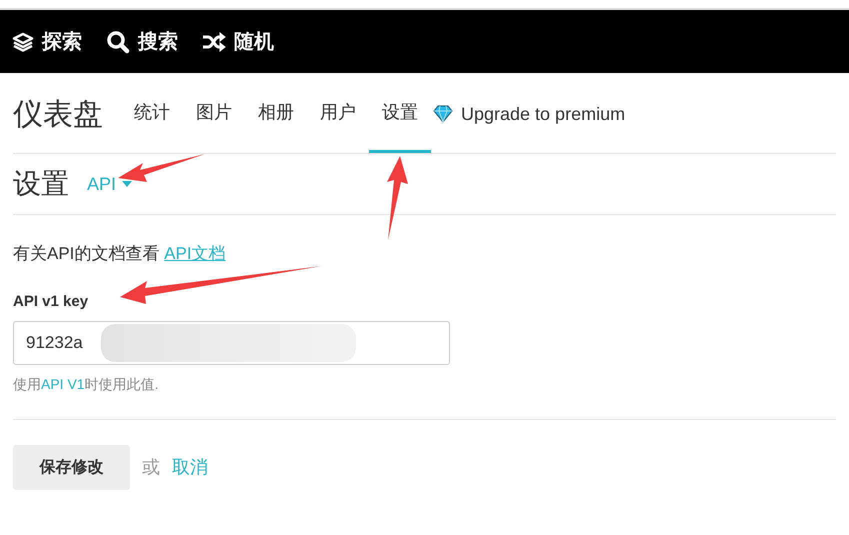  What do you see at coordinates (214, 42) in the screenshot?
I see `shuffle-icon` at bounding box center [214, 42].